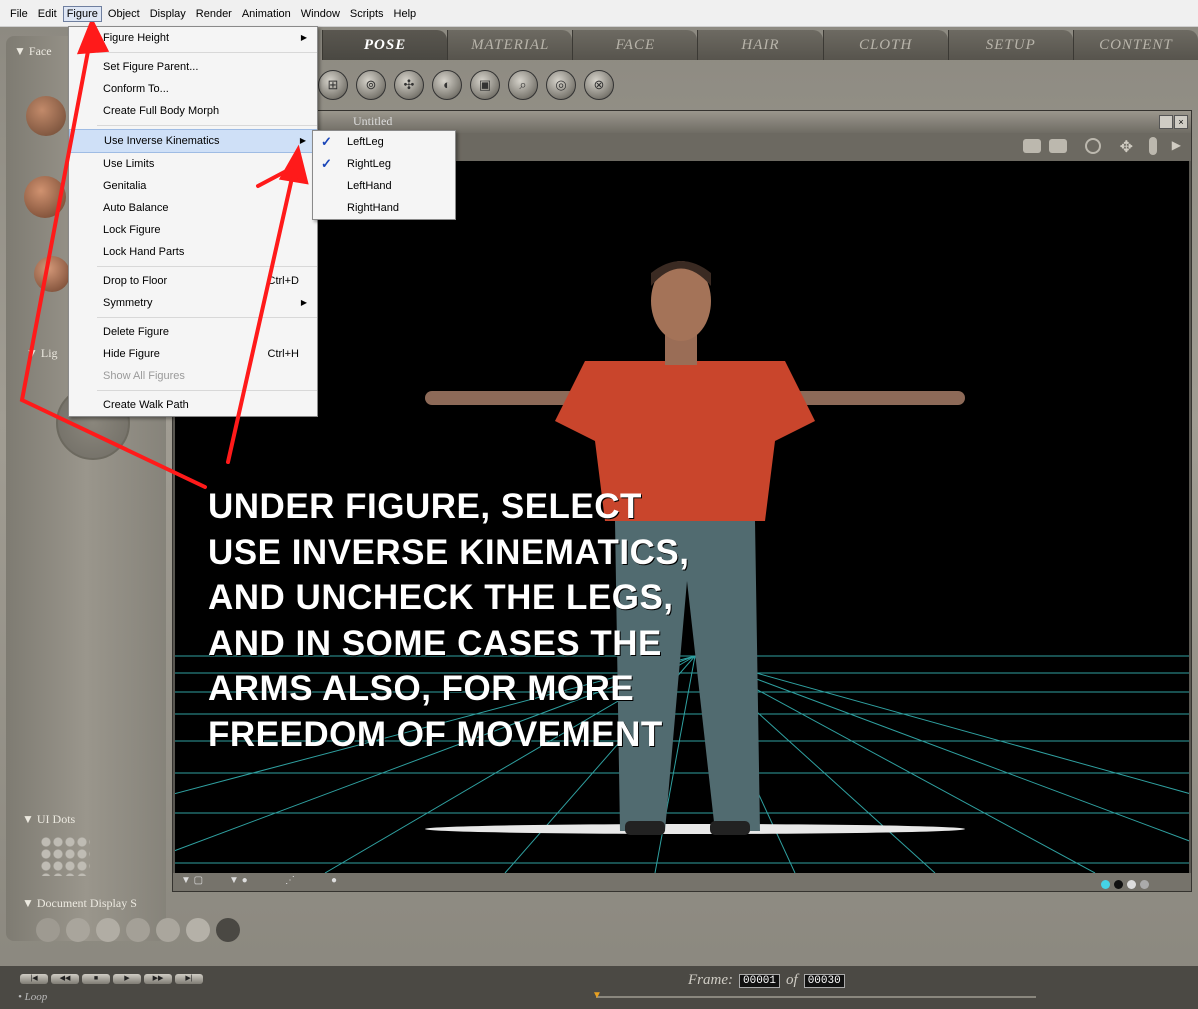 This screenshot has height=1009, width=1198. Describe the element at coordinates (435, 643) in the screenshot. I see `annotation-line: AND IN SOME CASES THE` at that location.